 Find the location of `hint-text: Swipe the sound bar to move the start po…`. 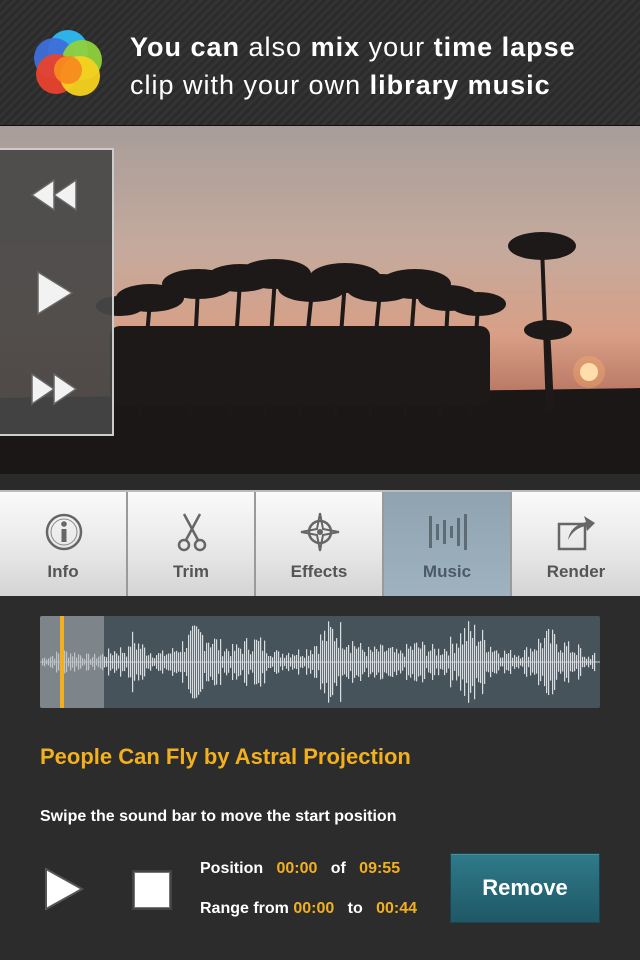

hint-text: Swipe the sound bar to move the start po… is located at coordinates (218, 816).